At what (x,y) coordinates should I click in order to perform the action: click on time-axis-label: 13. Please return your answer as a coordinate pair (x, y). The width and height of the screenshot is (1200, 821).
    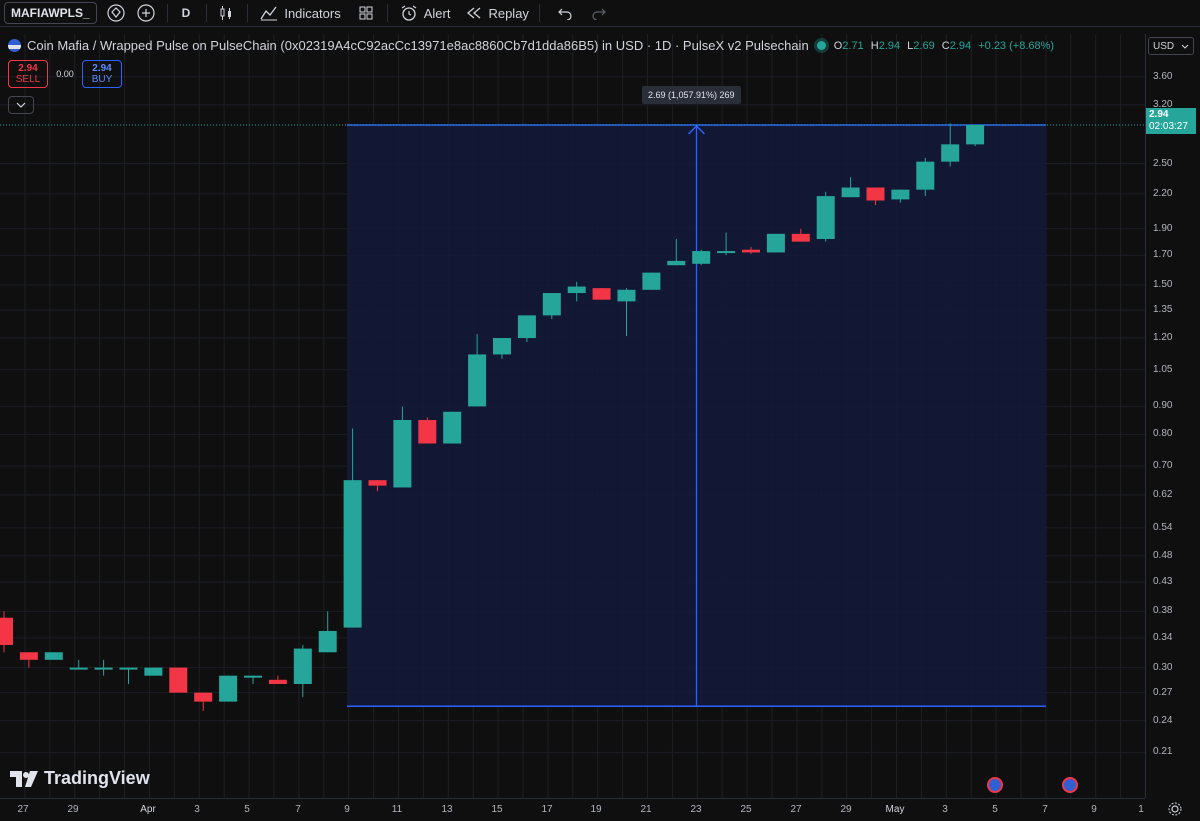
    Looking at the image, I should click on (447, 809).